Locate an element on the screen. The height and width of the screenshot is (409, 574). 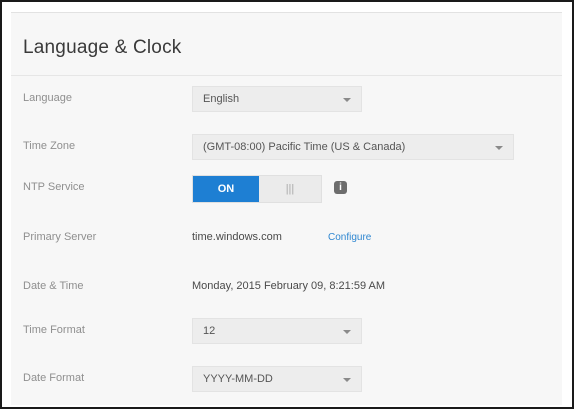
title-divider is located at coordinates (286, 75).